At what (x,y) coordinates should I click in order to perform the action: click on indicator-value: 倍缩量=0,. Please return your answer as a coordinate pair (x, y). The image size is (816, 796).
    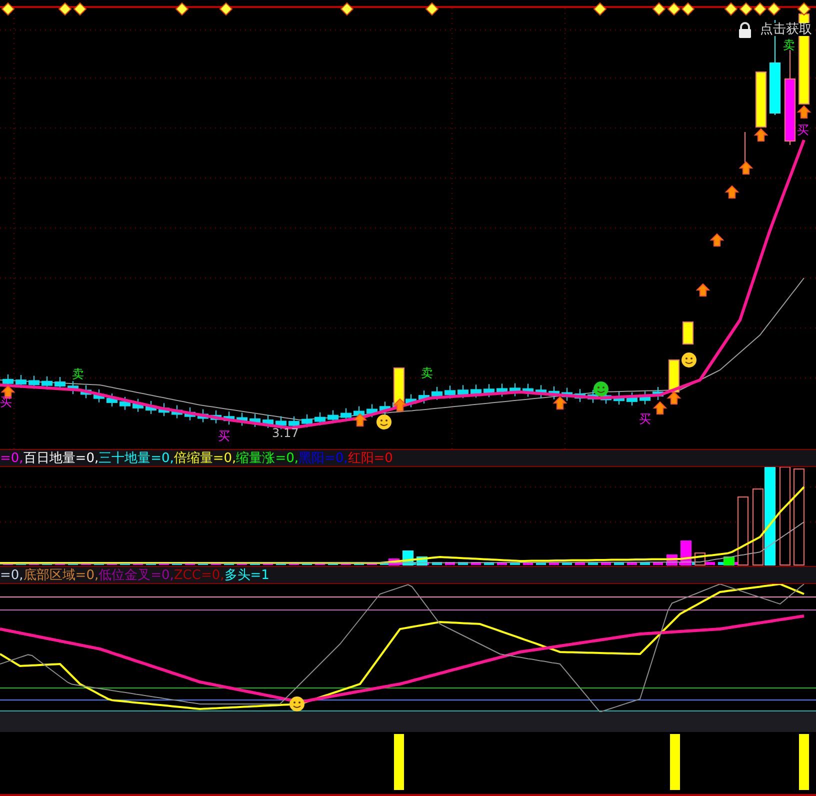
    Looking at the image, I should click on (205, 458).